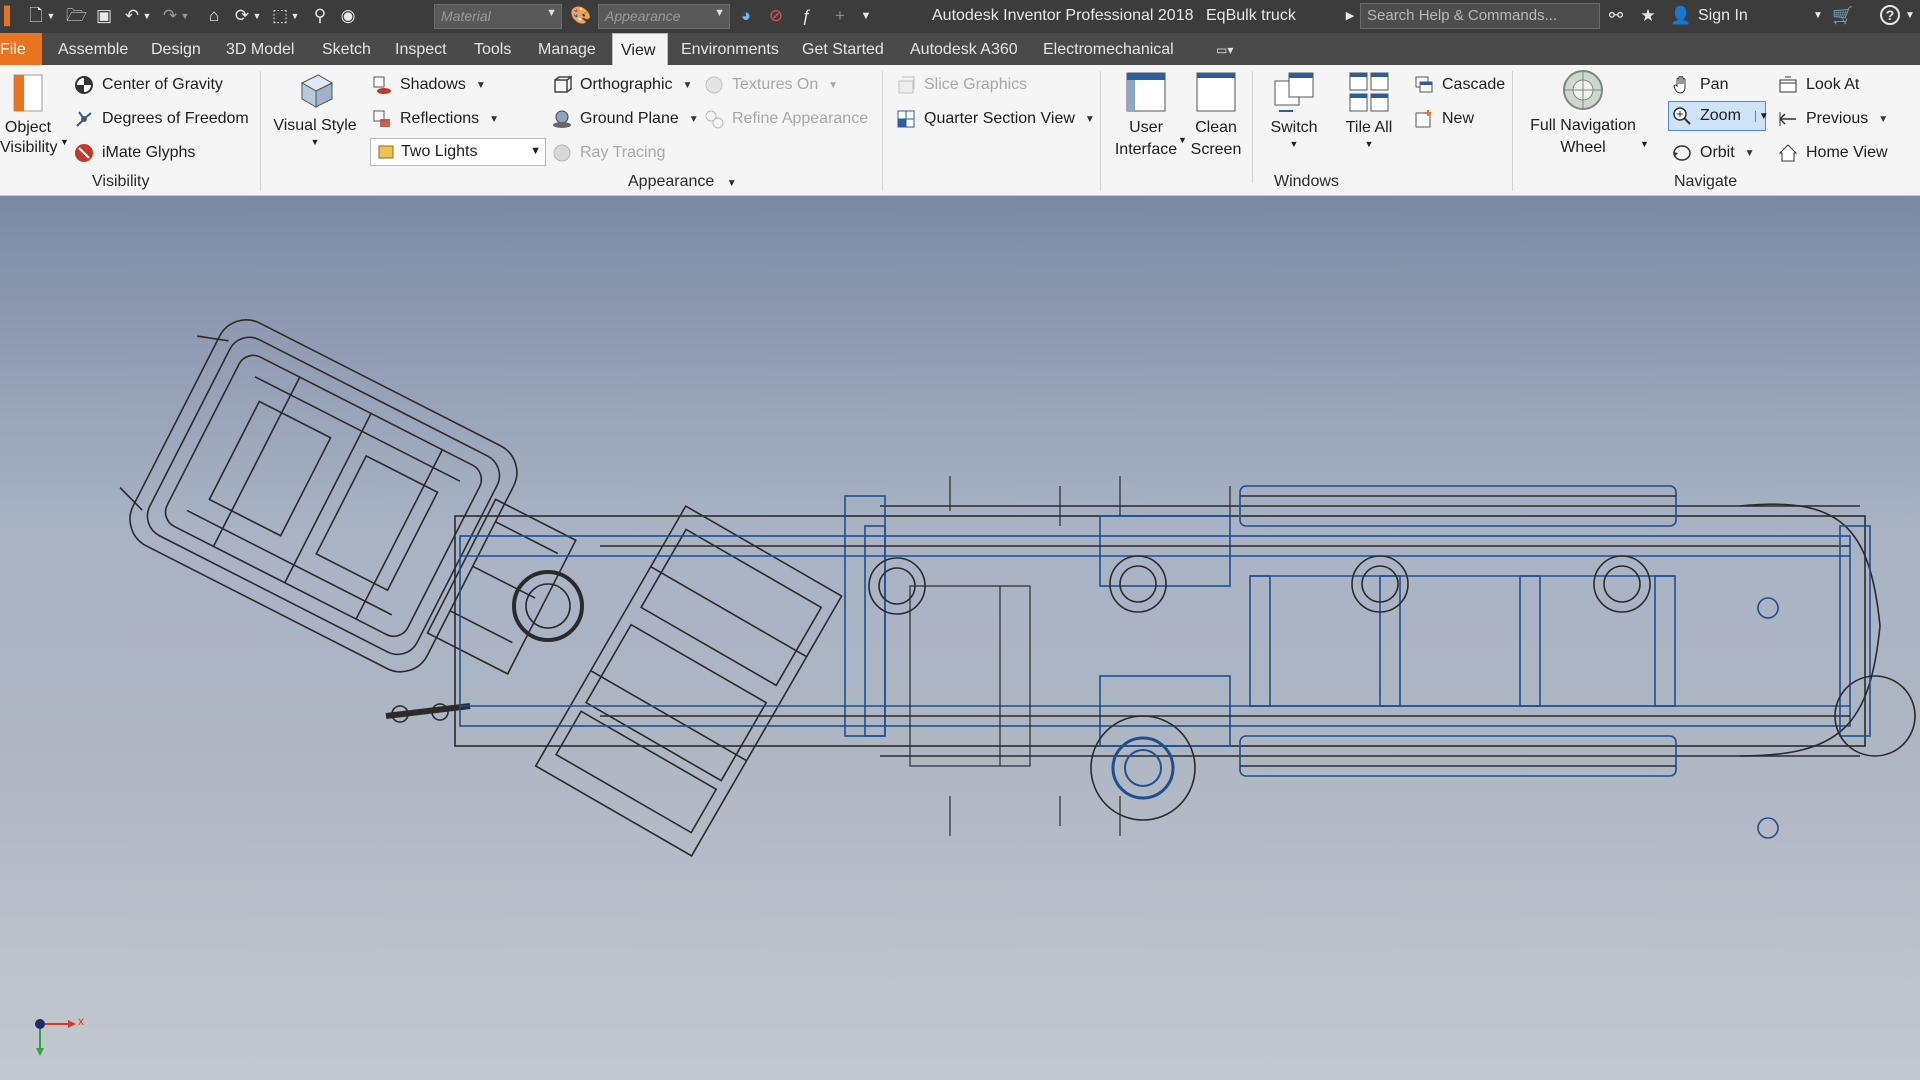 This screenshot has width=1920, height=1080. Describe the element at coordinates (693, 119) in the screenshot. I see `ground-plane-dropdown-icon: ▼` at that location.